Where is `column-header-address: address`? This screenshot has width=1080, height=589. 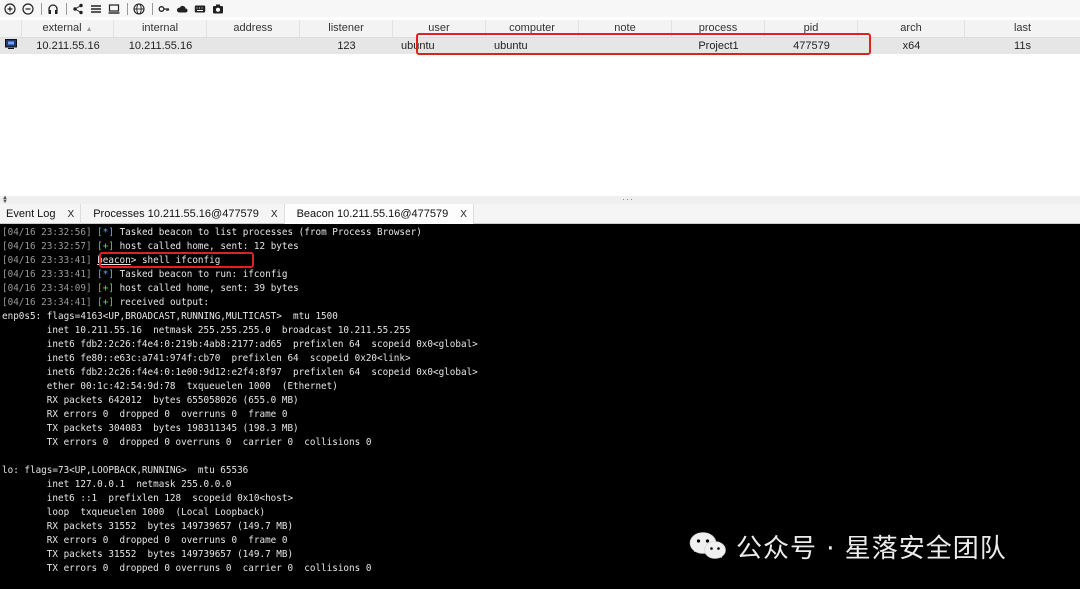 column-header-address: address is located at coordinates (253, 28).